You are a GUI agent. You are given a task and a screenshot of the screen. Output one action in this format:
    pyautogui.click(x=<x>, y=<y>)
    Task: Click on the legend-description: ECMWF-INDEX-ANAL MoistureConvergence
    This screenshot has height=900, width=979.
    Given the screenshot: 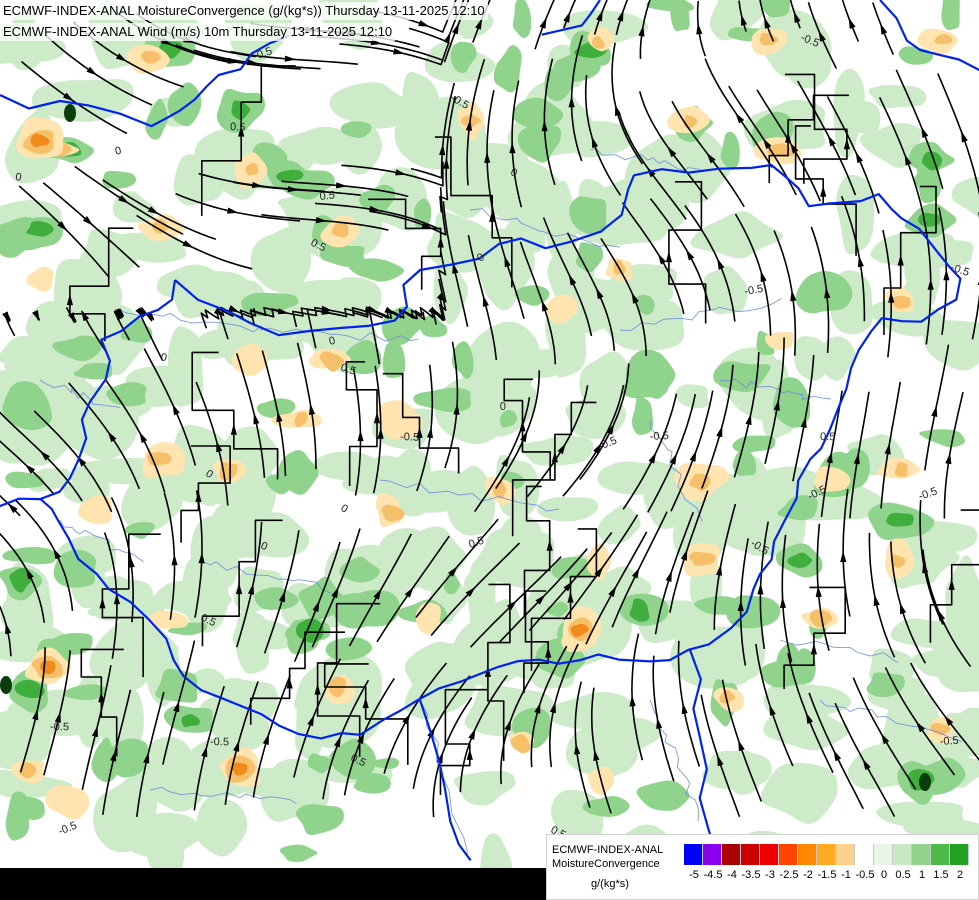 What is the action you would take?
    pyautogui.click(x=617, y=857)
    